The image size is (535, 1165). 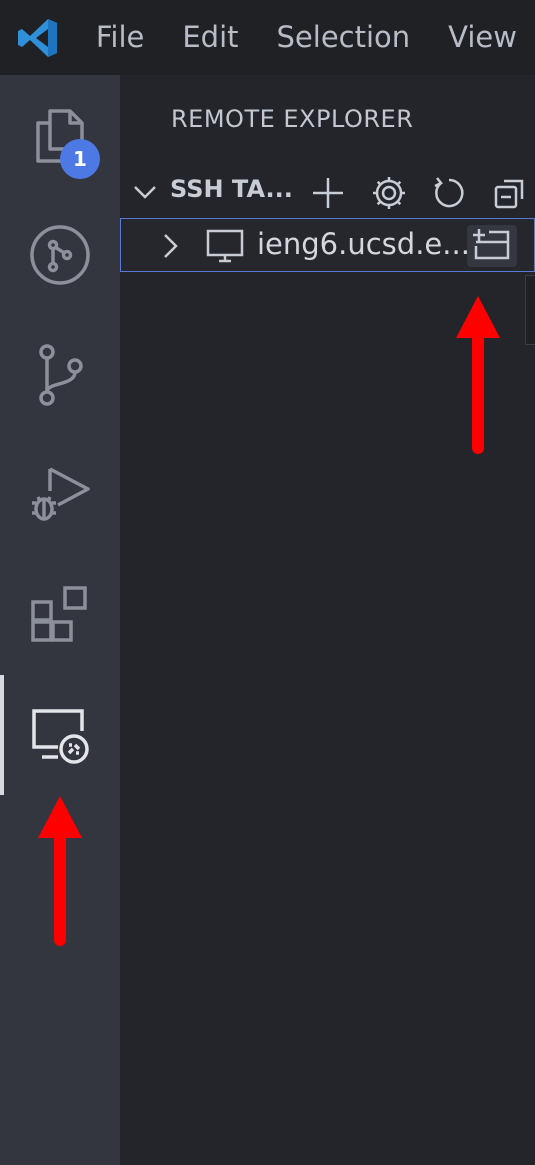 I want to click on menu-view: View, so click(x=481, y=37).